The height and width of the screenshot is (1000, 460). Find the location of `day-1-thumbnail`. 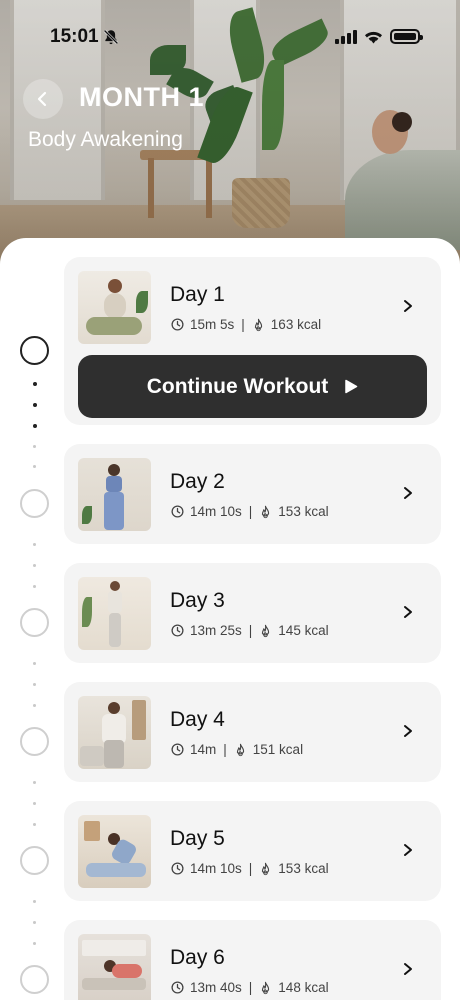

day-1-thumbnail is located at coordinates (114, 307).